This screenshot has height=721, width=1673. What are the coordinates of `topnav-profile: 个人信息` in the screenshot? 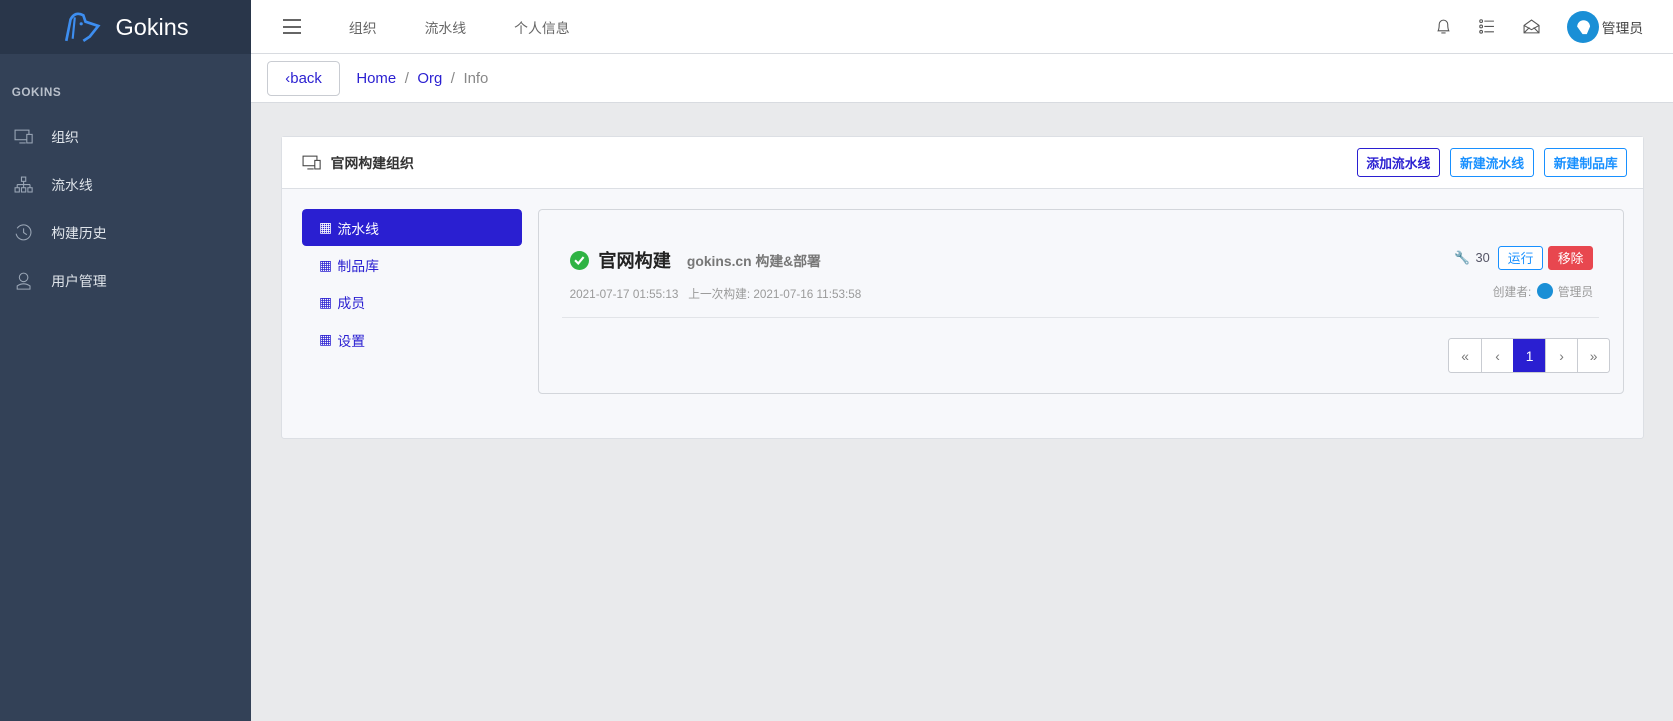 It's located at (541, 27).